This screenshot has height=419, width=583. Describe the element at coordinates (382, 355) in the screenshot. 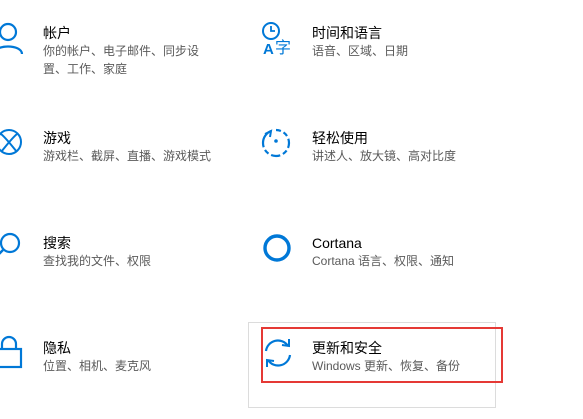

I see `highlight-box` at that location.